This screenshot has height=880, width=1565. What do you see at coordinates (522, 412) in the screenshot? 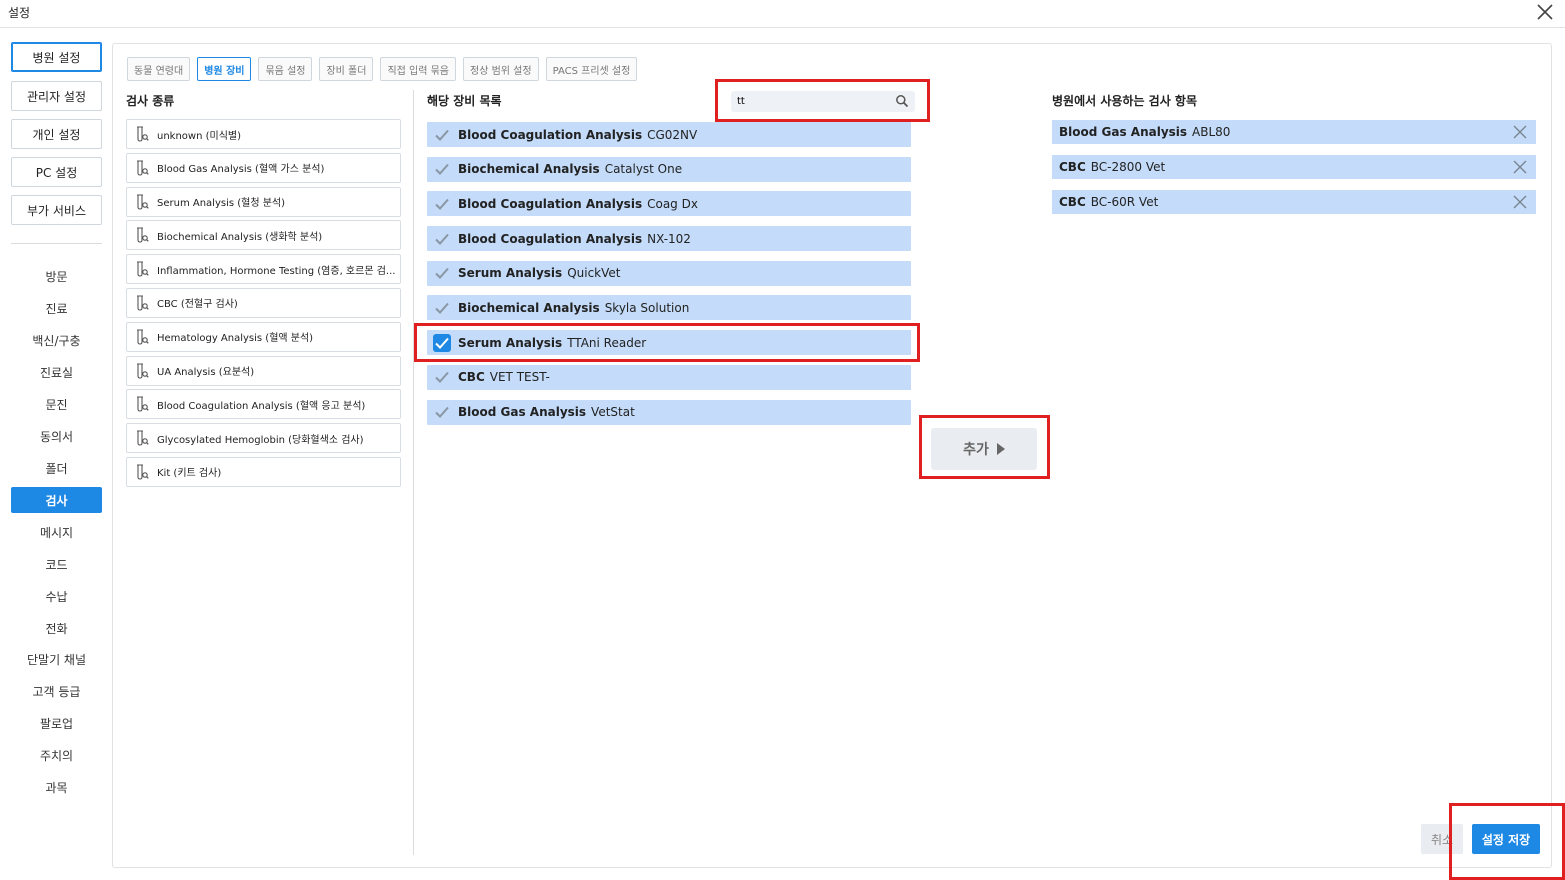
I see `equipment-category: Blood Gas Analysis` at bounding box center [522, 412].